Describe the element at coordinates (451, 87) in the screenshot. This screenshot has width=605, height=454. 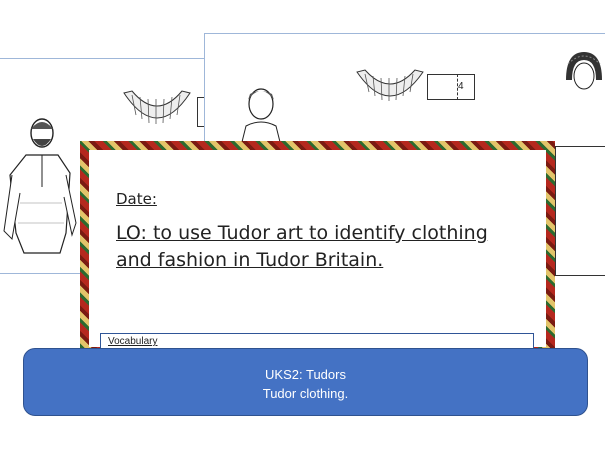
I see `background-table-cell: 4` at that location.